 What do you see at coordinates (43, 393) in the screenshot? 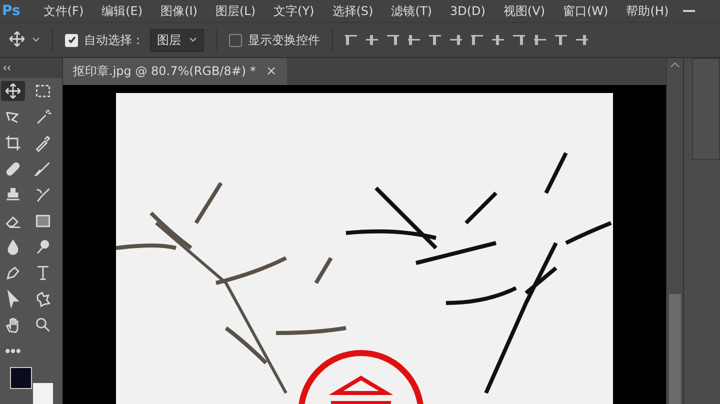
I see `background-color-swatch` at bounding box center [43, 393].